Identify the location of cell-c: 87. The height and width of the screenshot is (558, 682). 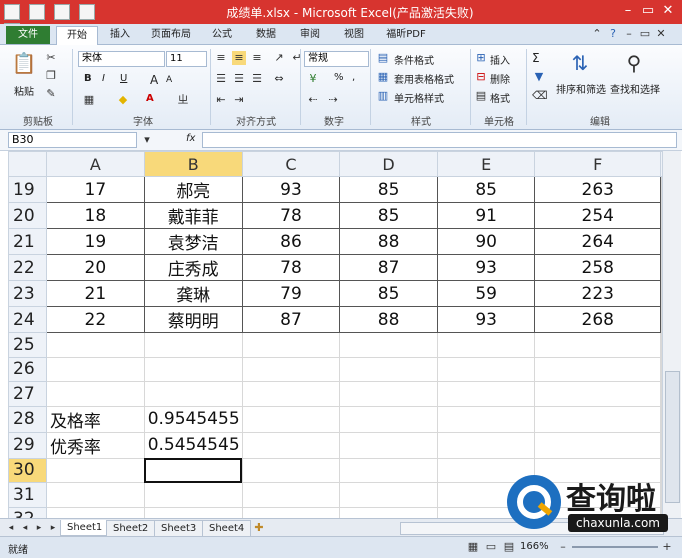
(291, 319).